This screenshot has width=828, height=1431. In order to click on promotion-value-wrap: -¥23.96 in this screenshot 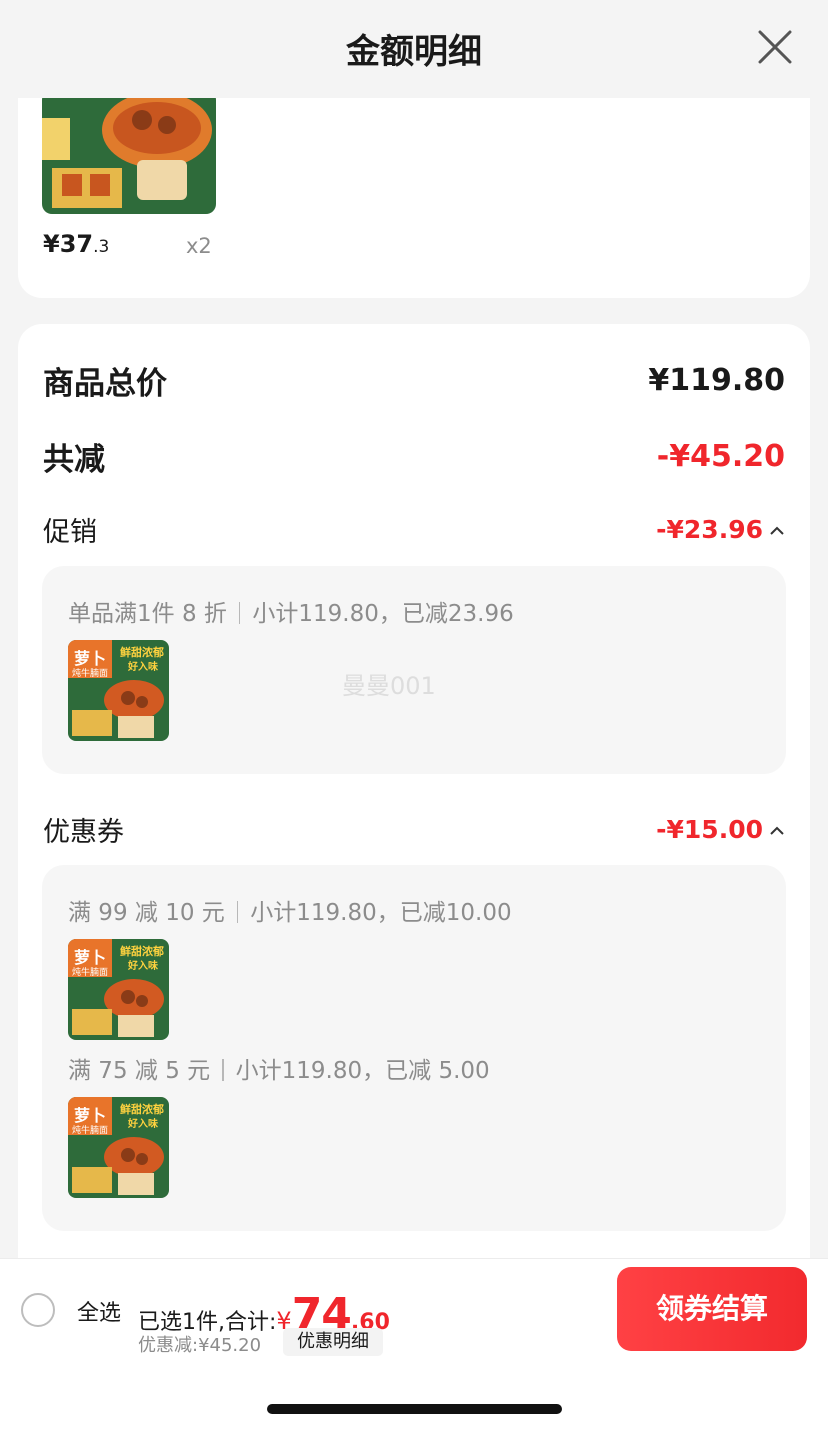, I will do `click(720, 529)`.